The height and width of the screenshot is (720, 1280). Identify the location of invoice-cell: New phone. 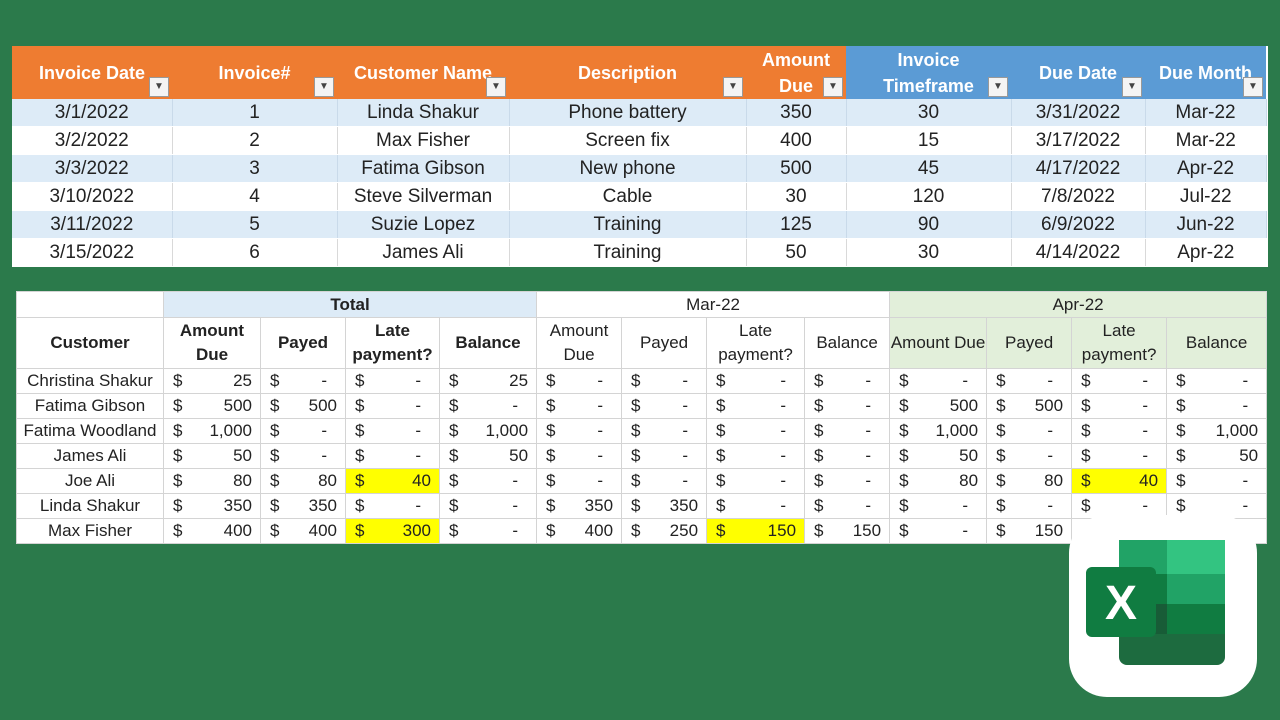
(628, 168).